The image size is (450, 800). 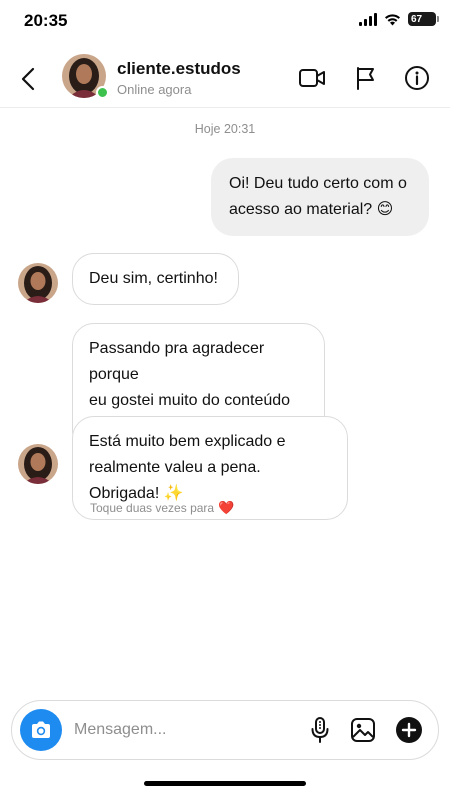 What do you see at coordinates (85, 76) in the screenshot?
I see `contact-avatar` at bounding box center [85, 76].